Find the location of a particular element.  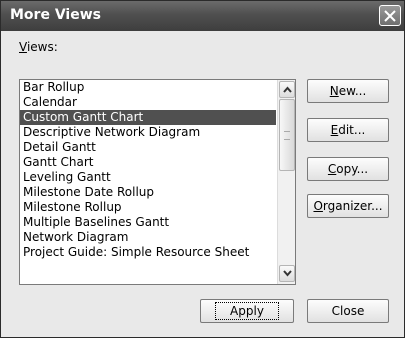

close-button: Close is located at coordinates (348, 311).